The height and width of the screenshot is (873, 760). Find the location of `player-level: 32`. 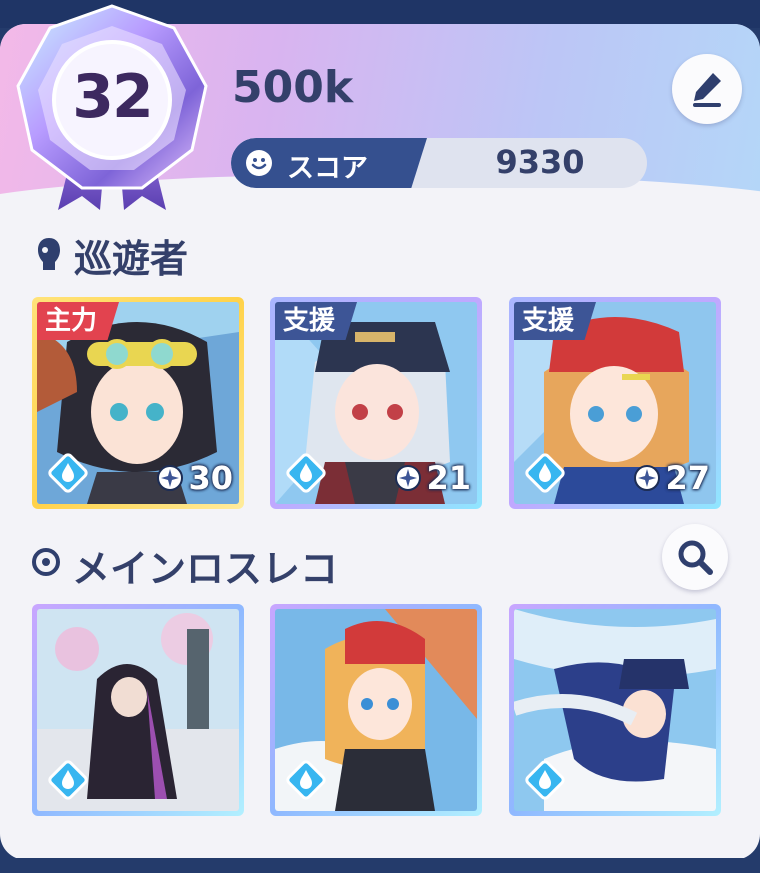

player-level: 32 is located at coordinates (113, 97).